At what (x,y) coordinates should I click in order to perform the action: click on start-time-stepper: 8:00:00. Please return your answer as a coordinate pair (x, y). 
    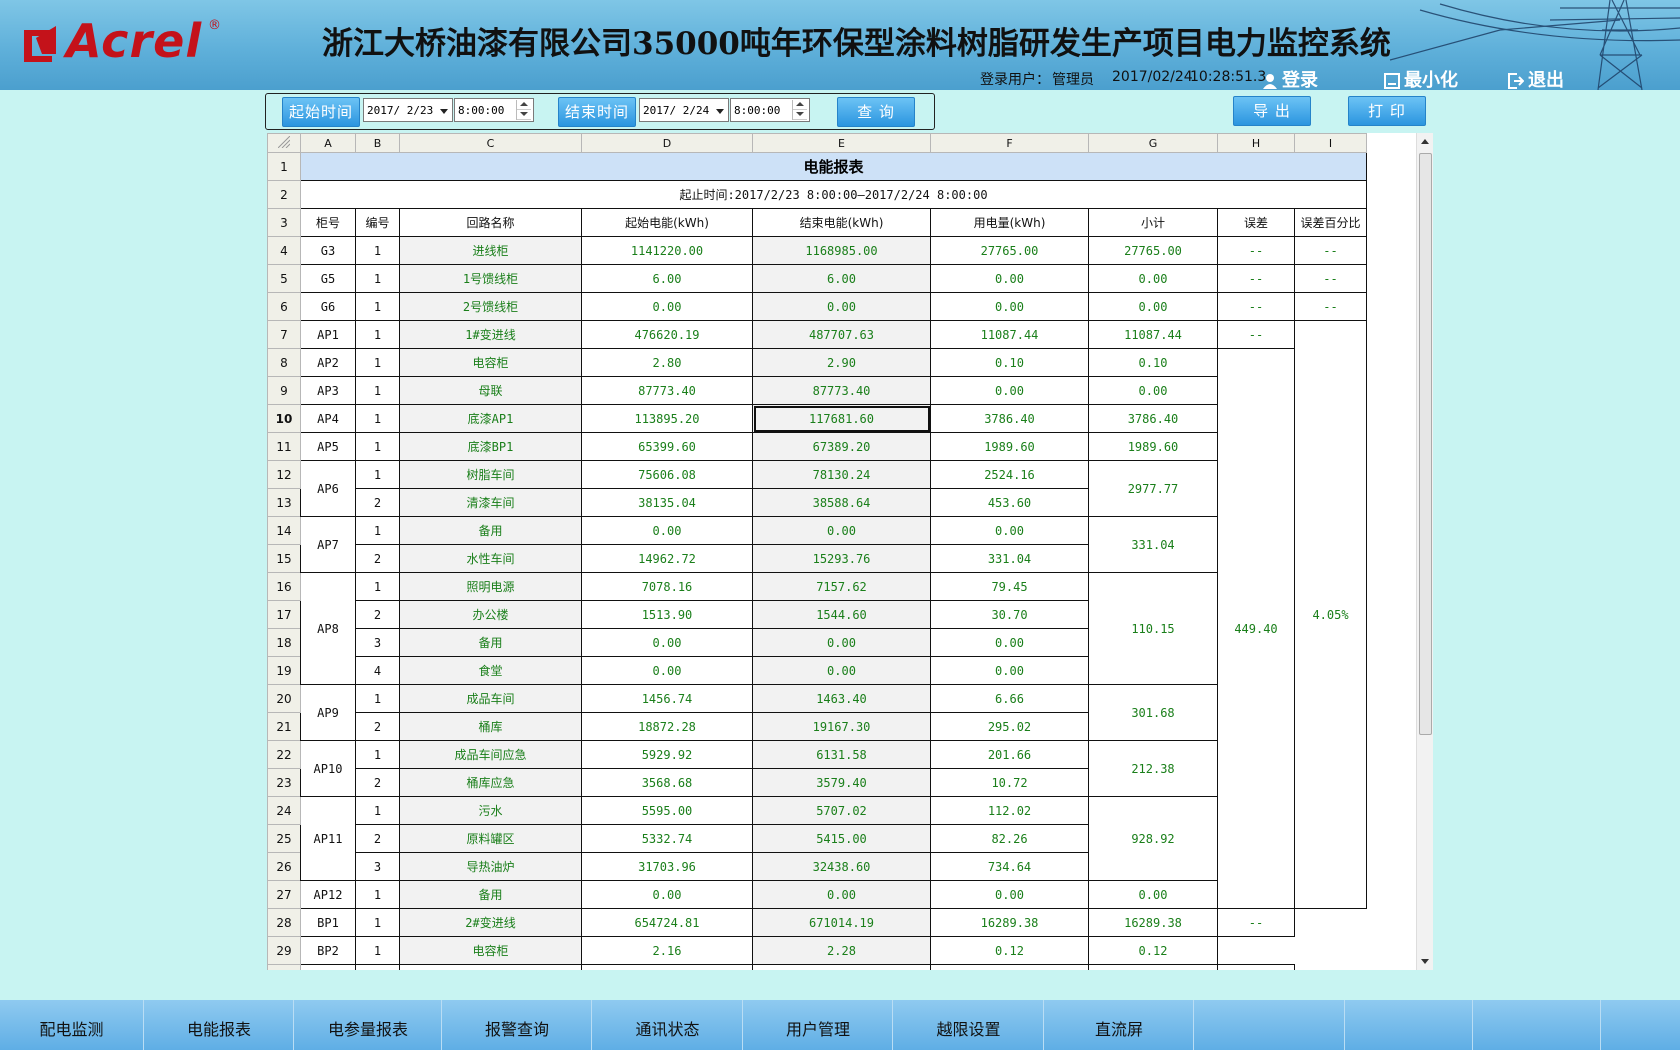
    Looking at the image, I should click on (494, 110).